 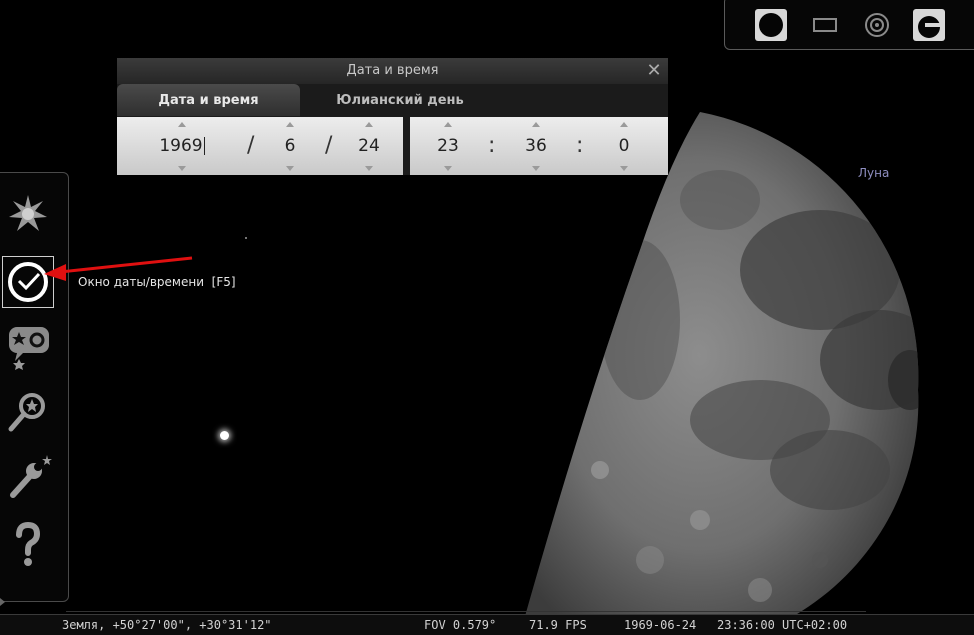 What do you see at coordinates (771, 25) in the screenshot?
I see `night-mode-icon` at bounding box center [771, 25].